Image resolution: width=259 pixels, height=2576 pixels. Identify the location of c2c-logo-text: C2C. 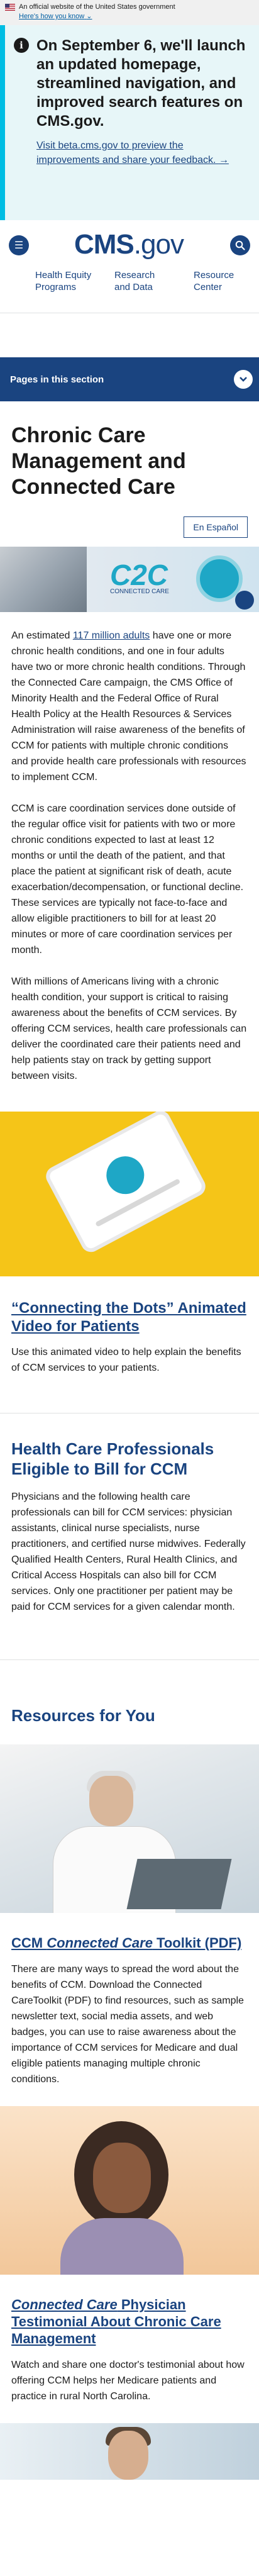
(139, 575).